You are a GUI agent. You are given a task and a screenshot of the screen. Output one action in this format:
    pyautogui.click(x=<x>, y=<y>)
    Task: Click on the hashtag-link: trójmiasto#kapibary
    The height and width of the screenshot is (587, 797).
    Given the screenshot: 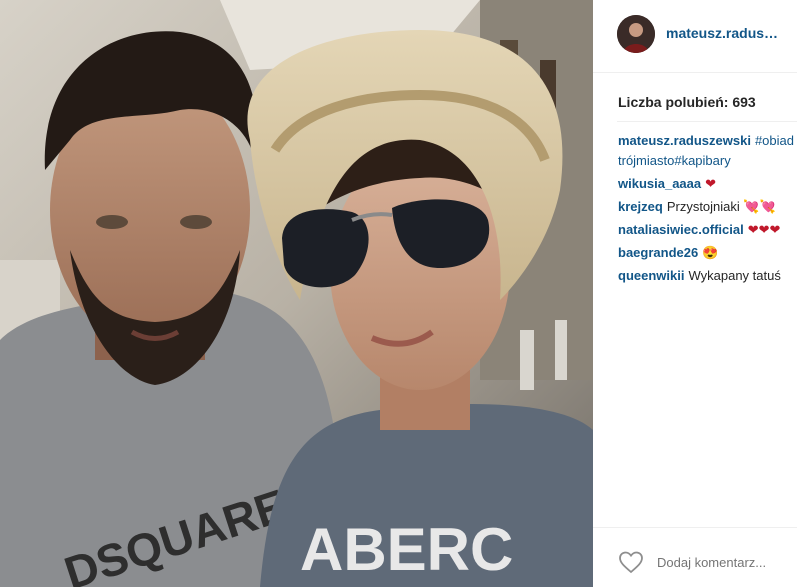 What is the action you would take?
    pyautogui.click(x=707, y=161)
    